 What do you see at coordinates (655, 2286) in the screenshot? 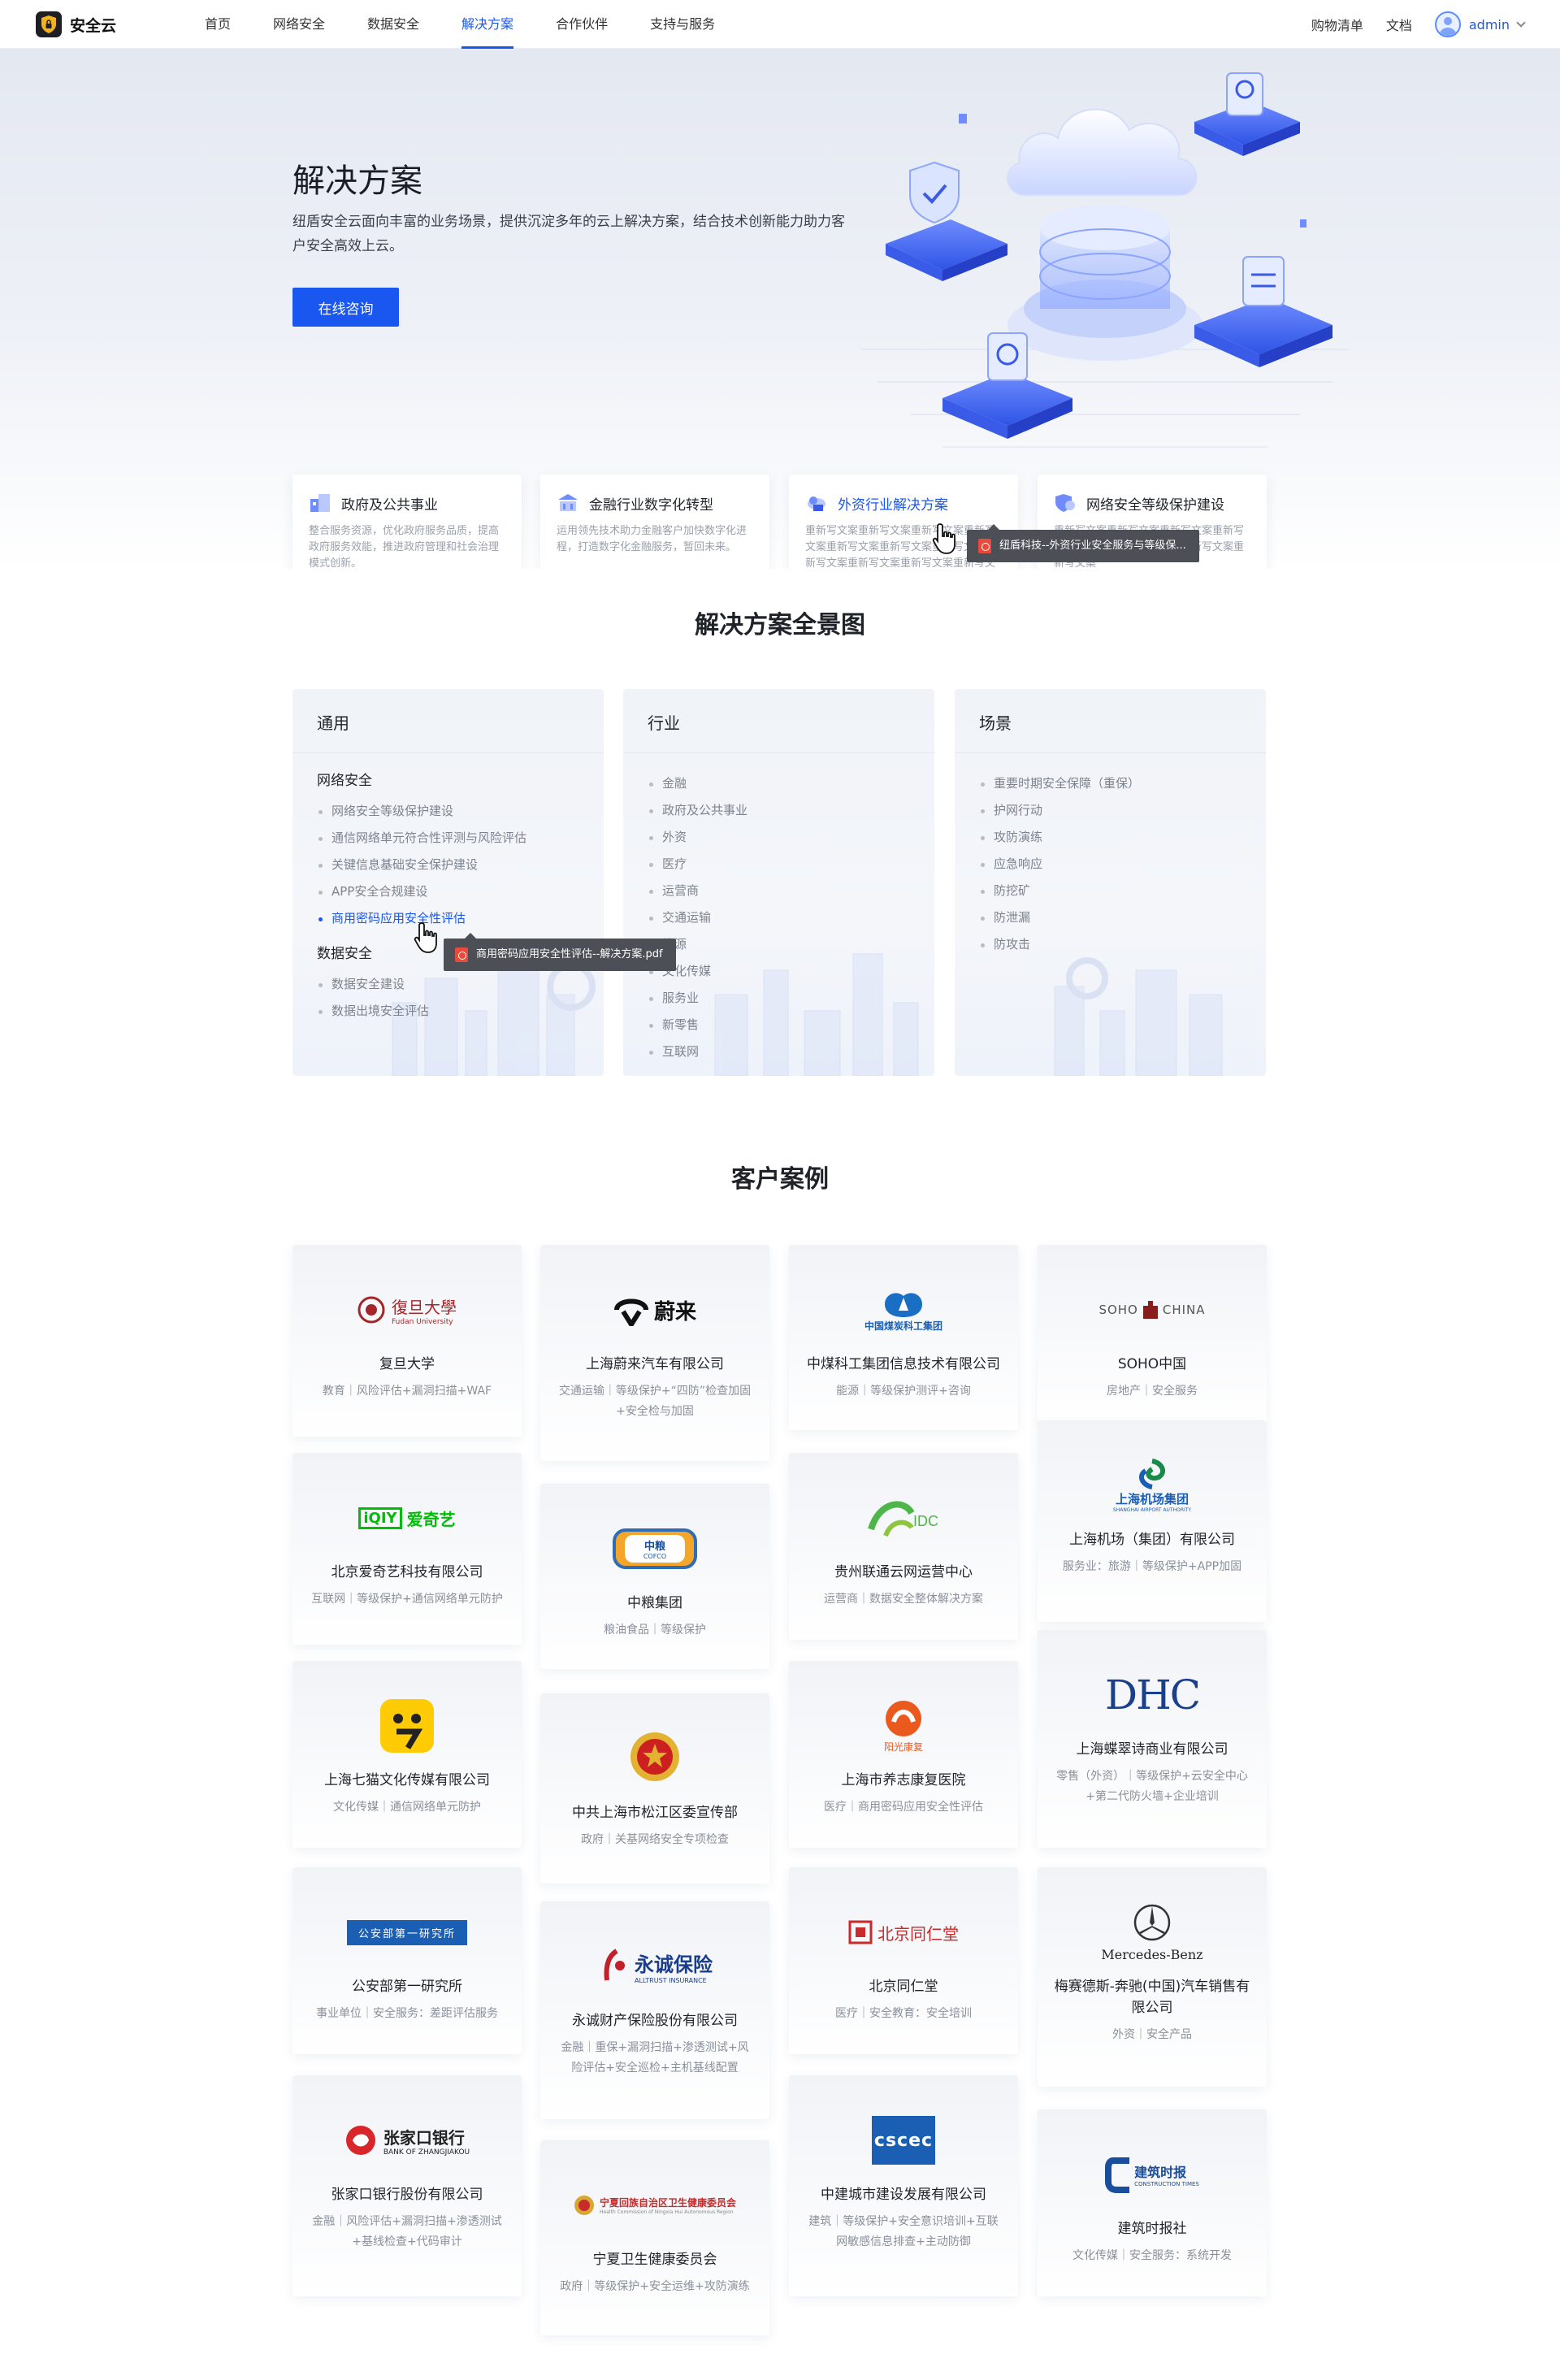
I see `case-tags: 政府｜等级保护+安全运维+攻防演练` at bounding box center [655, 2286].